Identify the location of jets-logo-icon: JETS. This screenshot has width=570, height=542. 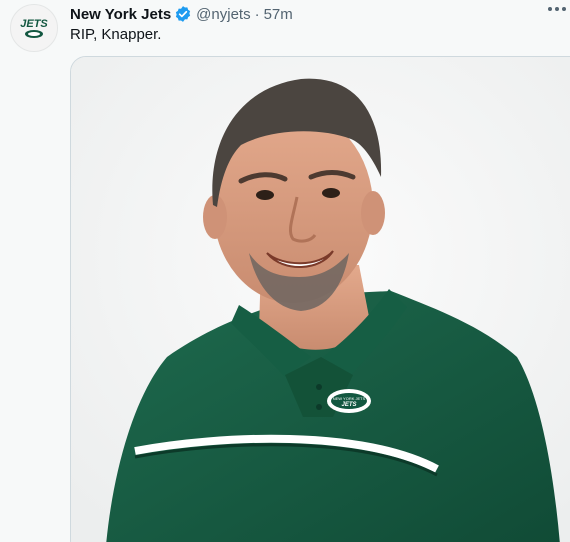
(34, 28).